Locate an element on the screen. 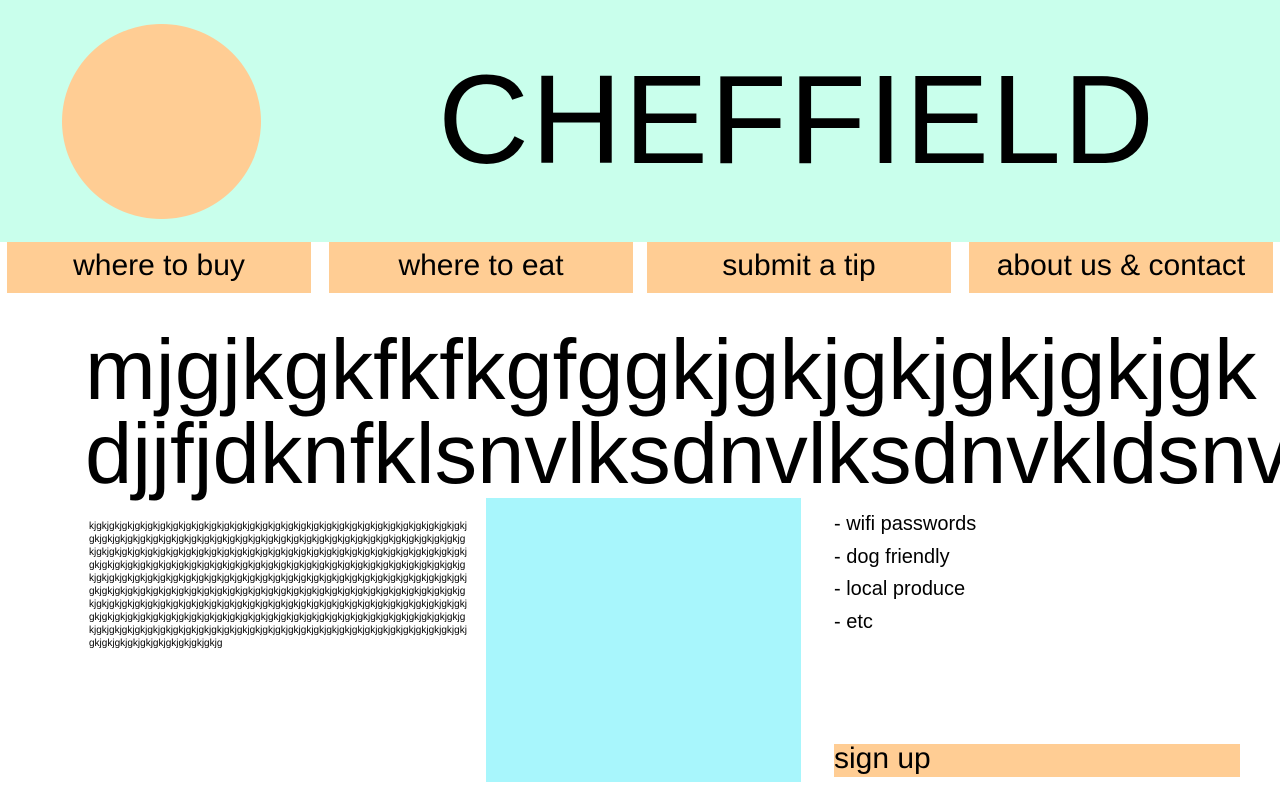 The height and width of the screenshot is (800, 1280). headline-line-2: djjfjdknfklsnvlksdnvlksdnvkldsnv is located at coordinates (682, 454).